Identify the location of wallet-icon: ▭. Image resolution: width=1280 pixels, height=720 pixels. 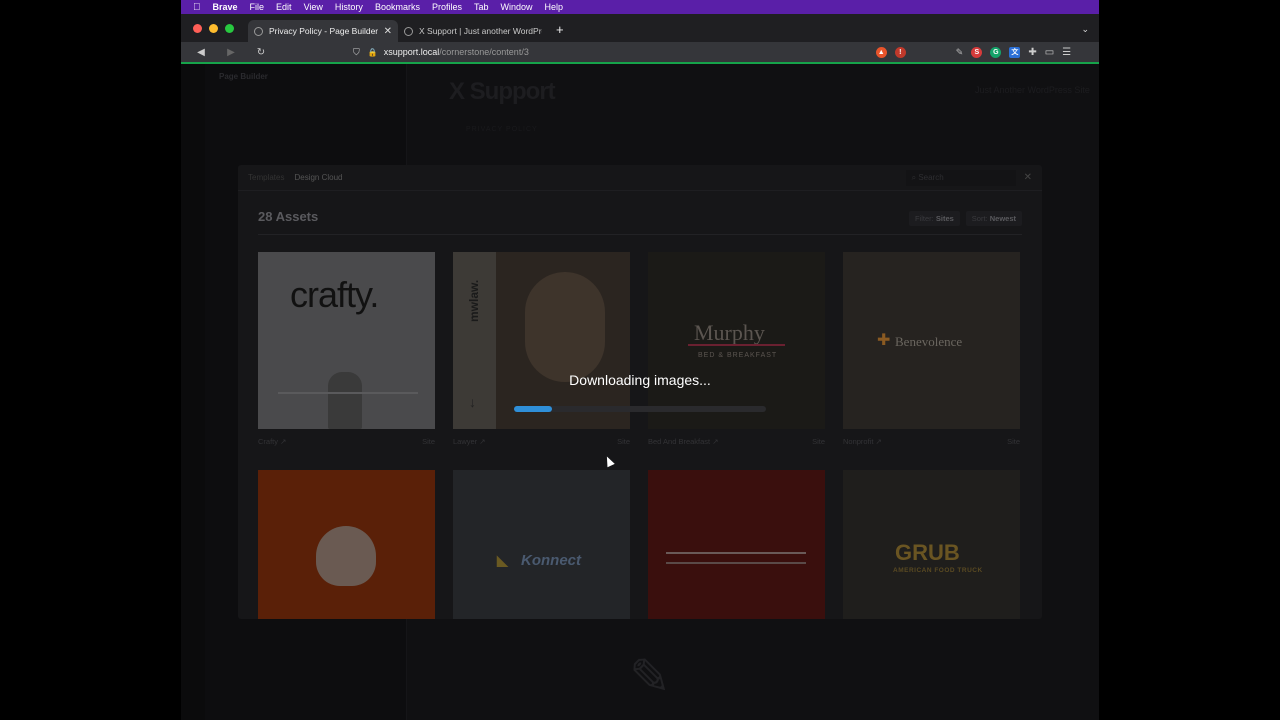
(1049, 52).